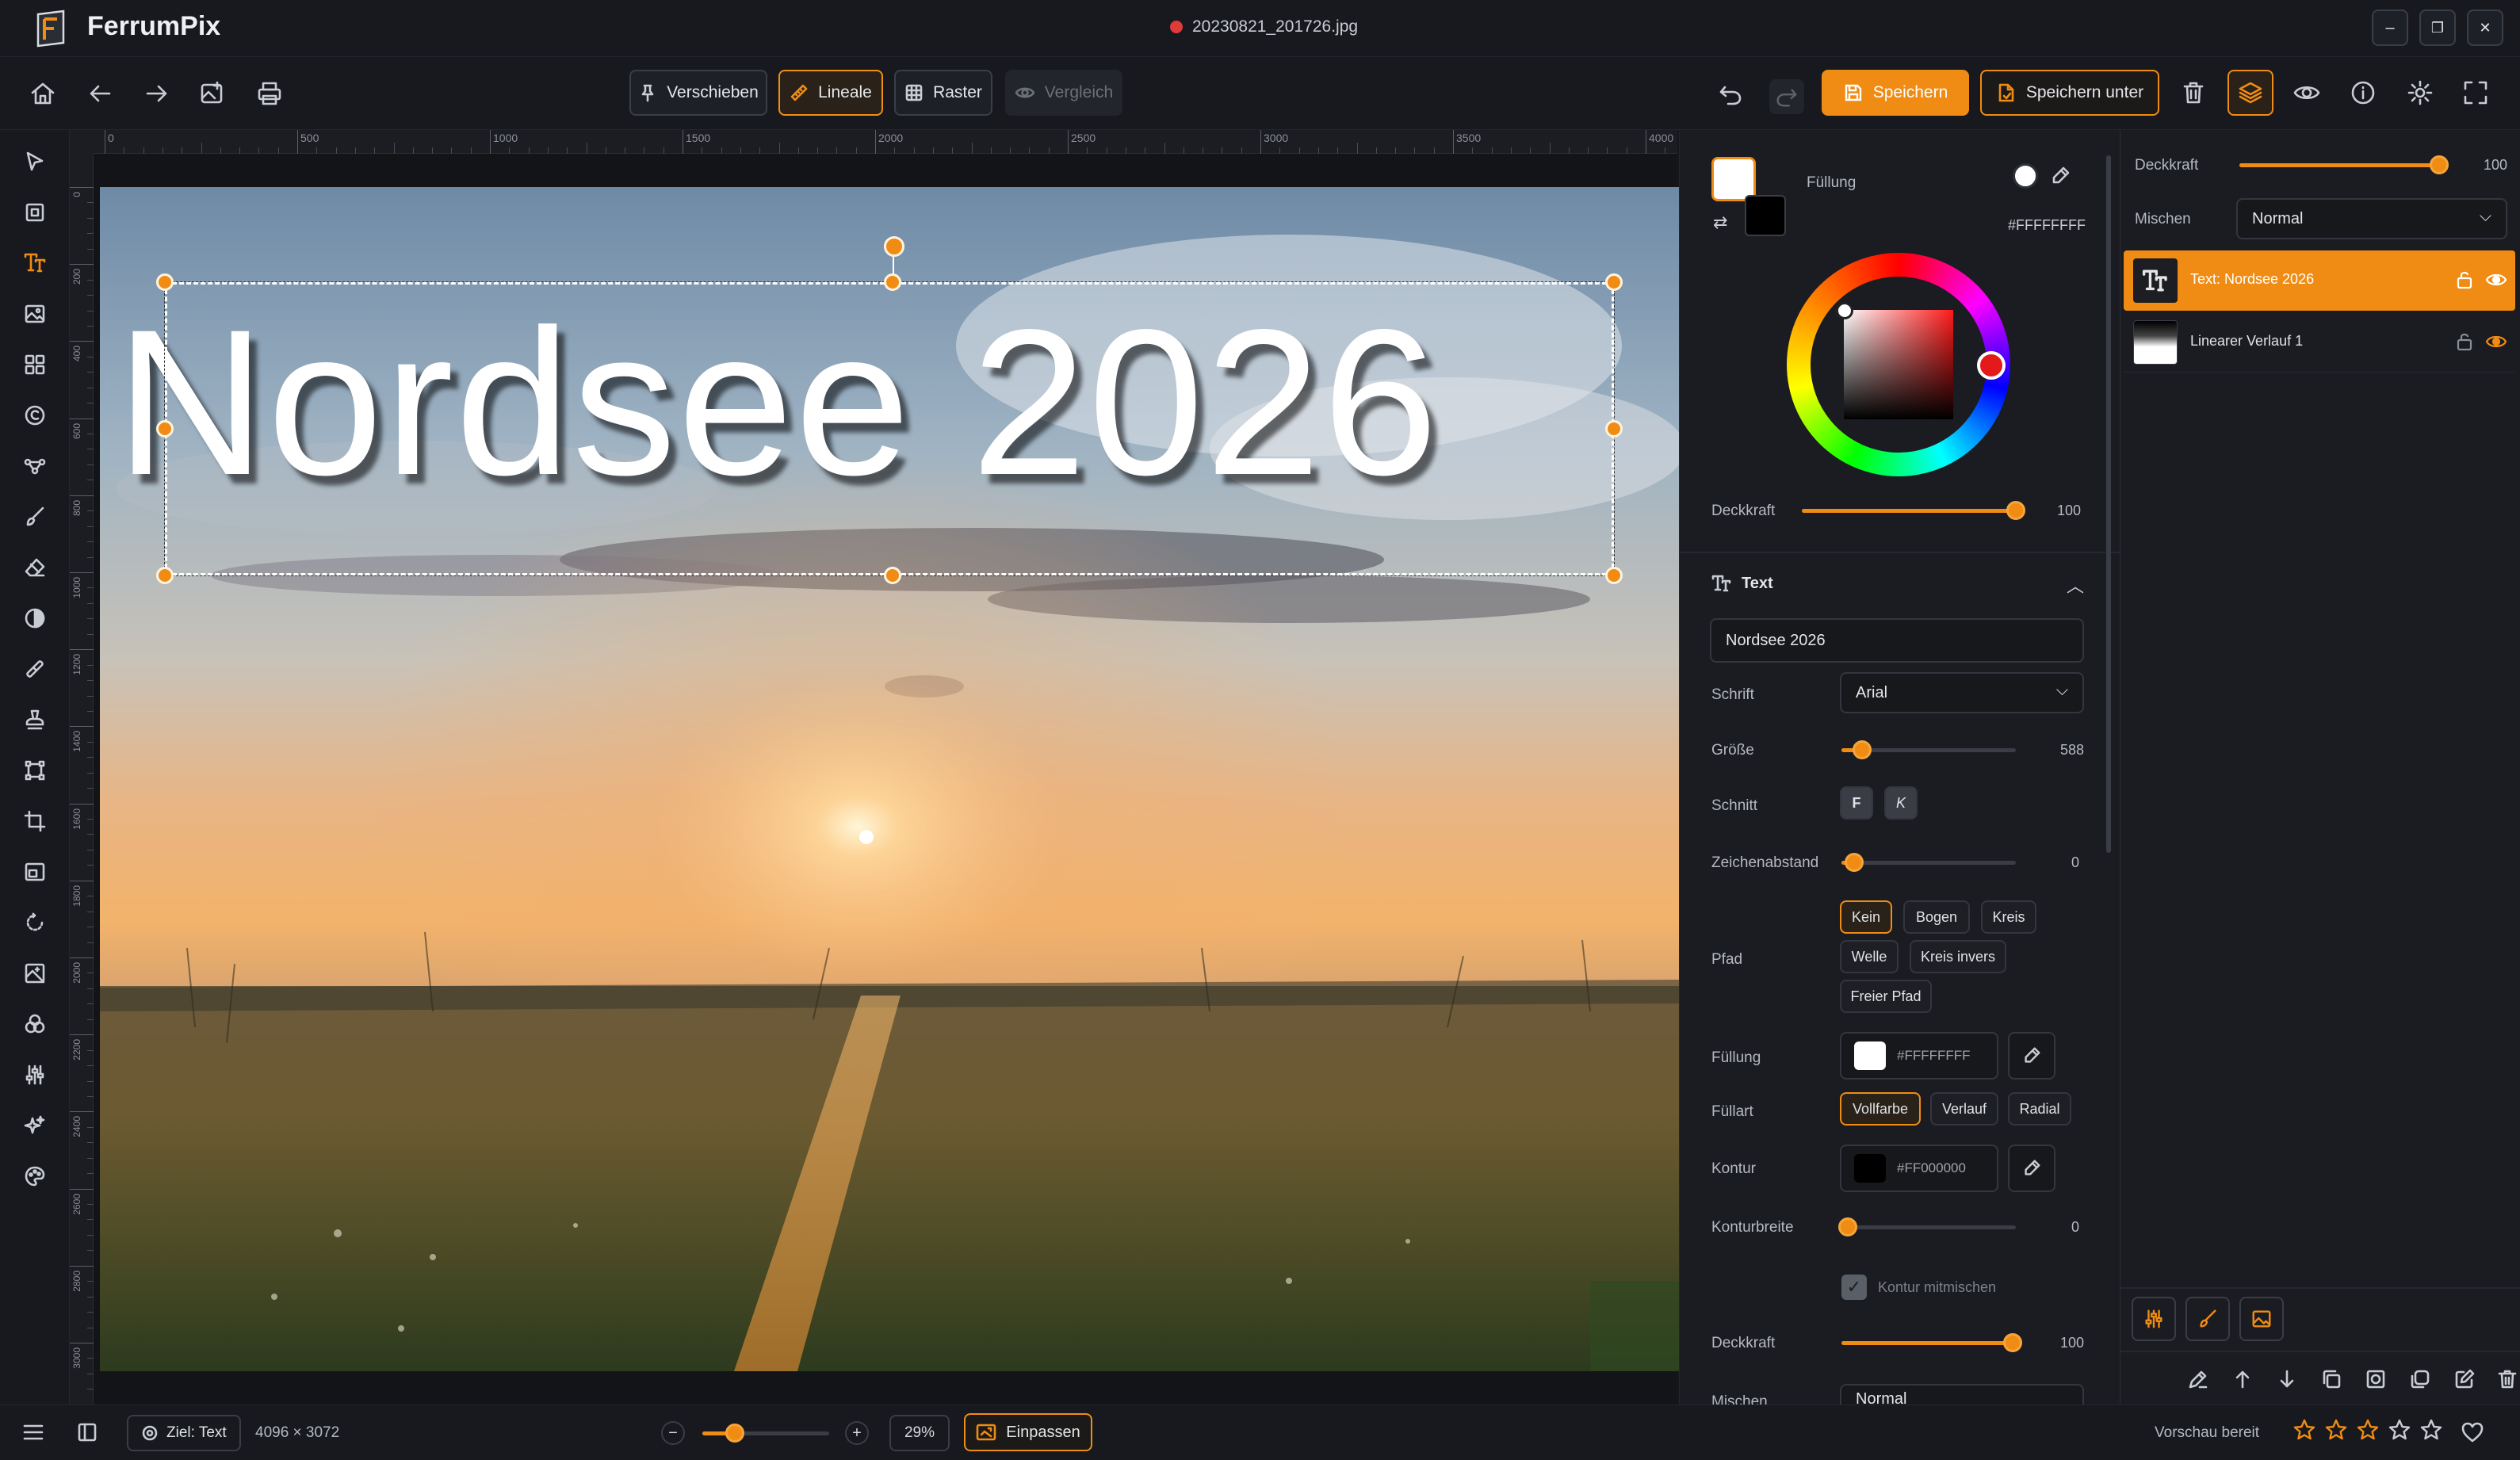 The height and width of the screenshot is (1460, 2520). Describe the element at coordinates (1742, 583) in the screenshot. I see `text-section-header: Text` at that location.